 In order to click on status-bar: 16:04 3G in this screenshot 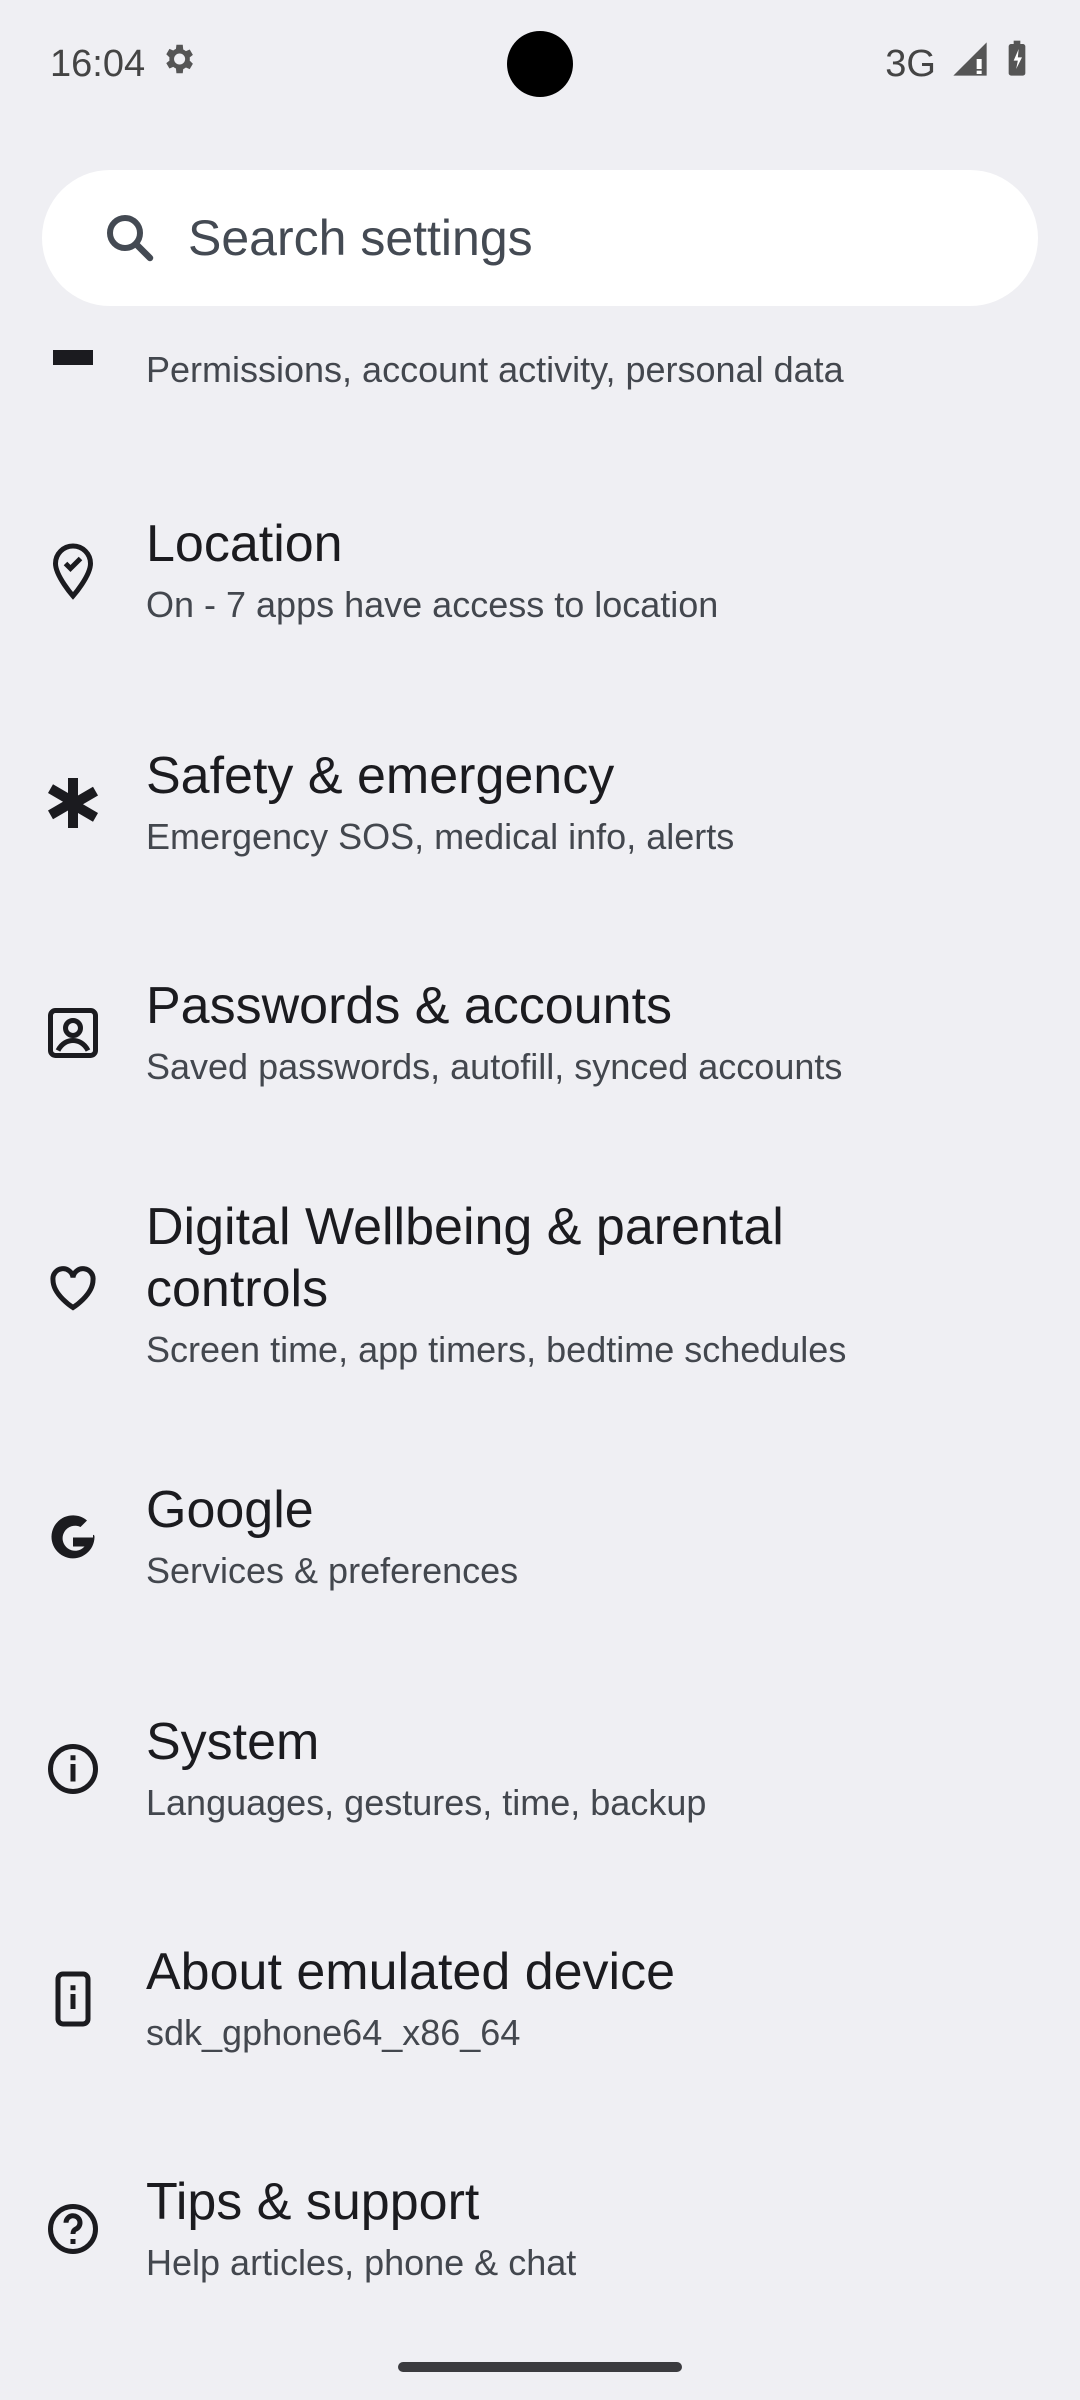, I will do `click(540, 64)`.